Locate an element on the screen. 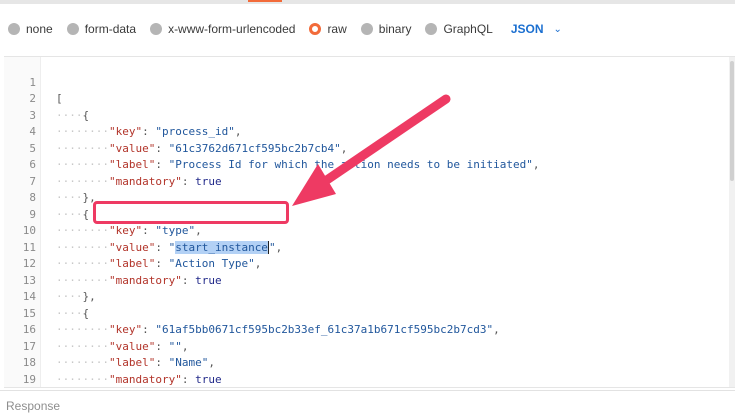 The height and width of the screenshot is (419, 735). code-line: 3 ········"key": "process_id", is located at coordinates (369, 115).